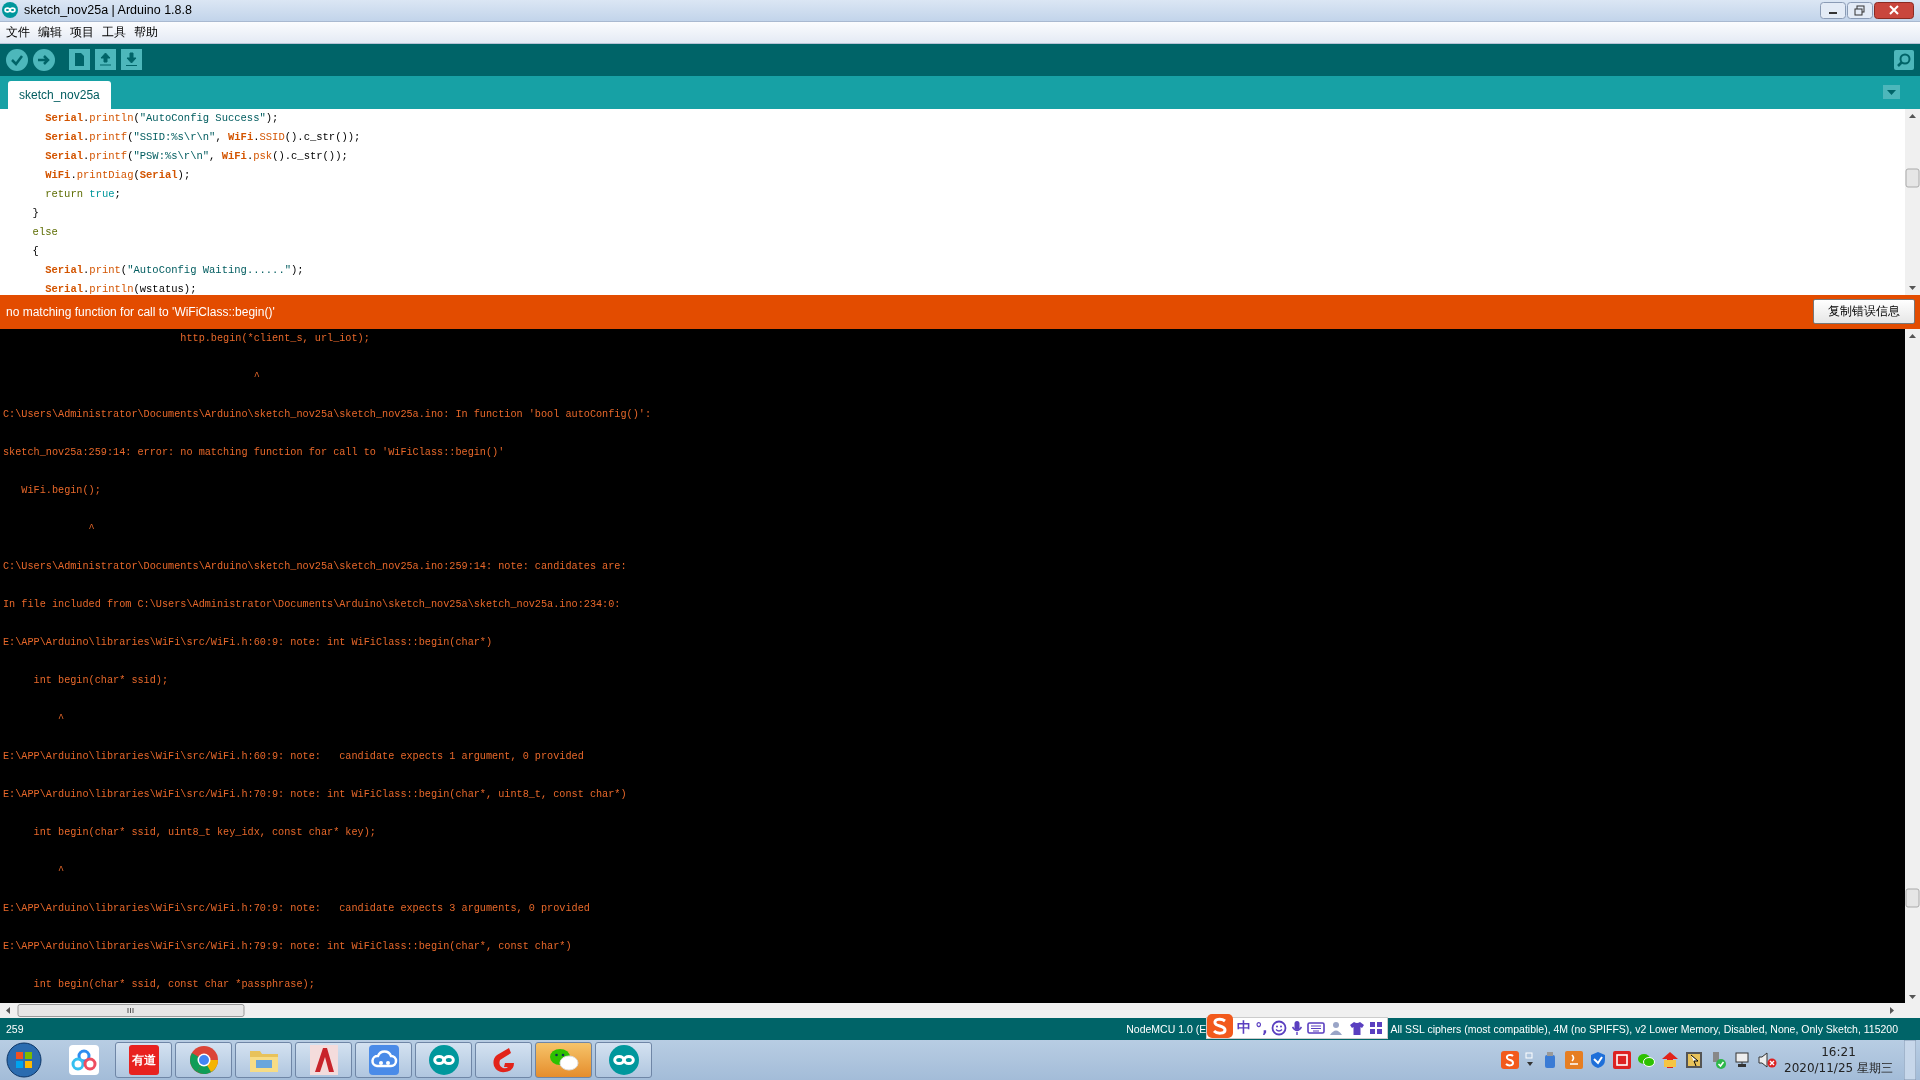 The height and width of the screenshot is (1080, 1920). Describe the element at coordinates (10, 10) in the screenshot. I see `arduino-logo-icon` at that location.